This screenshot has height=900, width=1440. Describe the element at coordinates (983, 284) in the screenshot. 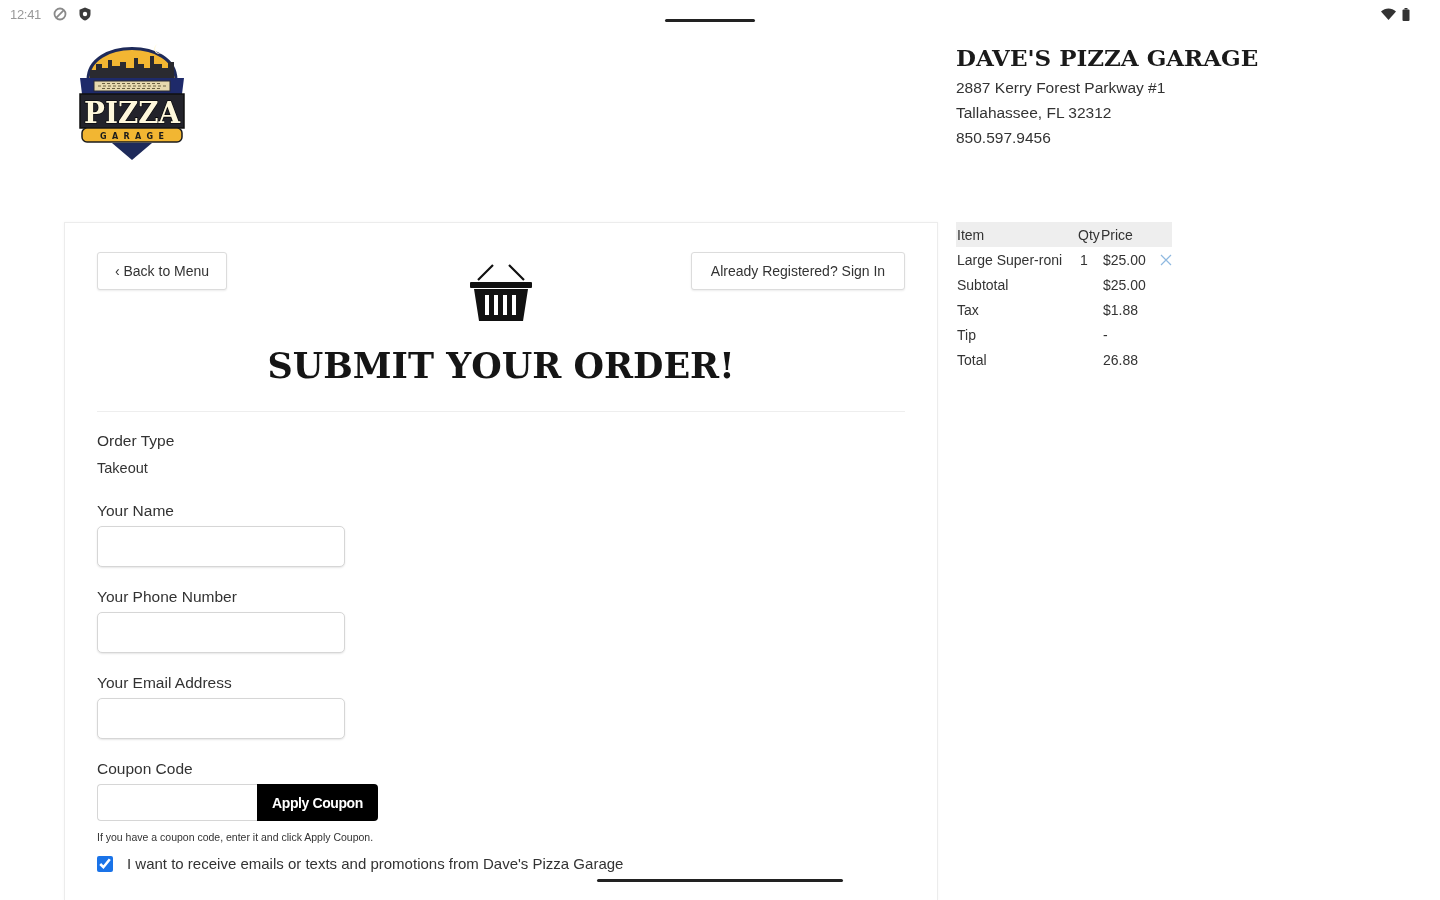

I see `table-cell-text: Subtotal` at that location.